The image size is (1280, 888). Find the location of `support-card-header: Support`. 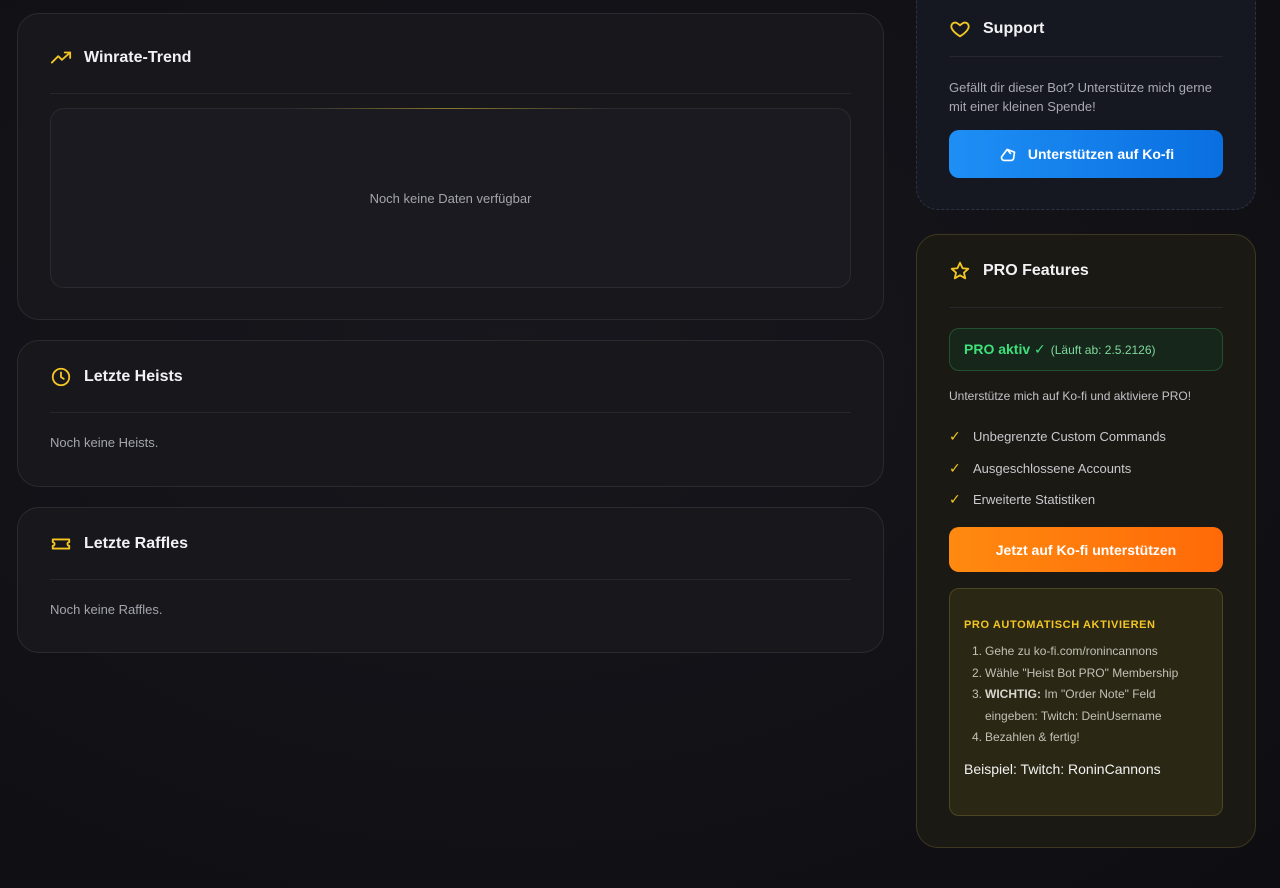

support-card-header: Support is located at coordinates (1086, 29).